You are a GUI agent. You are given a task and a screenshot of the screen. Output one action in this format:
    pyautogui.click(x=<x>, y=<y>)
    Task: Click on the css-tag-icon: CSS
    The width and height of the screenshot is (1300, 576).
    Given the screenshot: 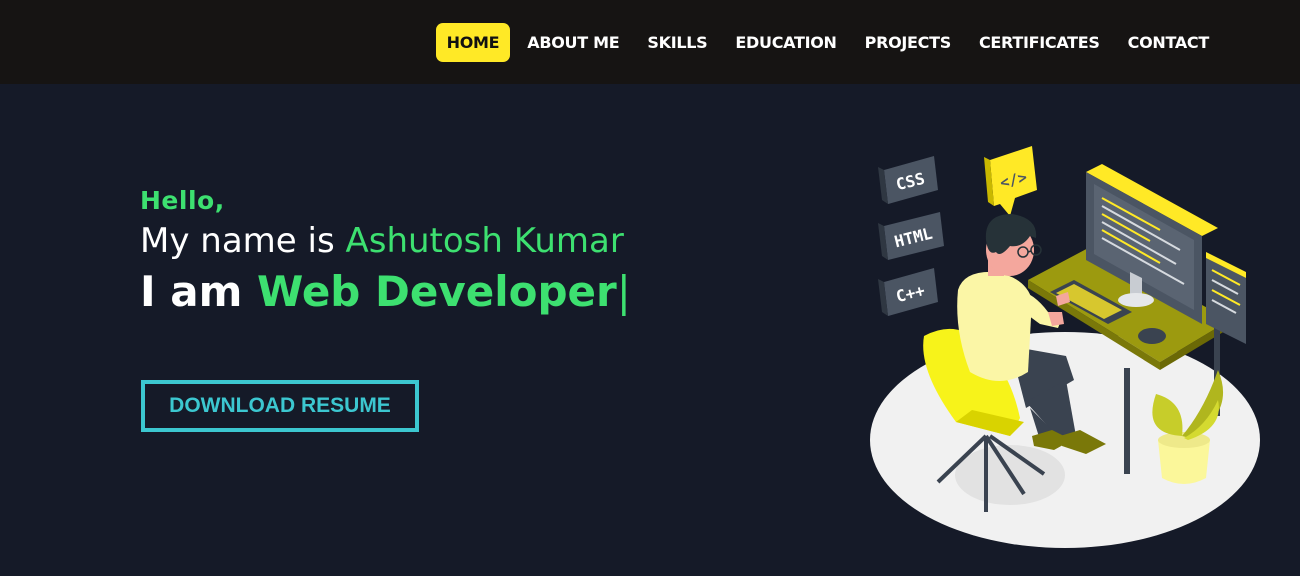 What is the action you would take?
    pyautogui.click(x=908, y=180)
    